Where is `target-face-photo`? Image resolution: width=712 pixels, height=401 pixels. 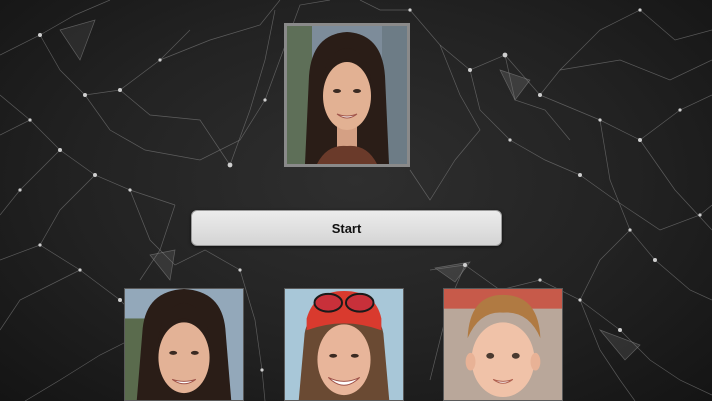 target-face-photo is located at coordinates (347, 95).